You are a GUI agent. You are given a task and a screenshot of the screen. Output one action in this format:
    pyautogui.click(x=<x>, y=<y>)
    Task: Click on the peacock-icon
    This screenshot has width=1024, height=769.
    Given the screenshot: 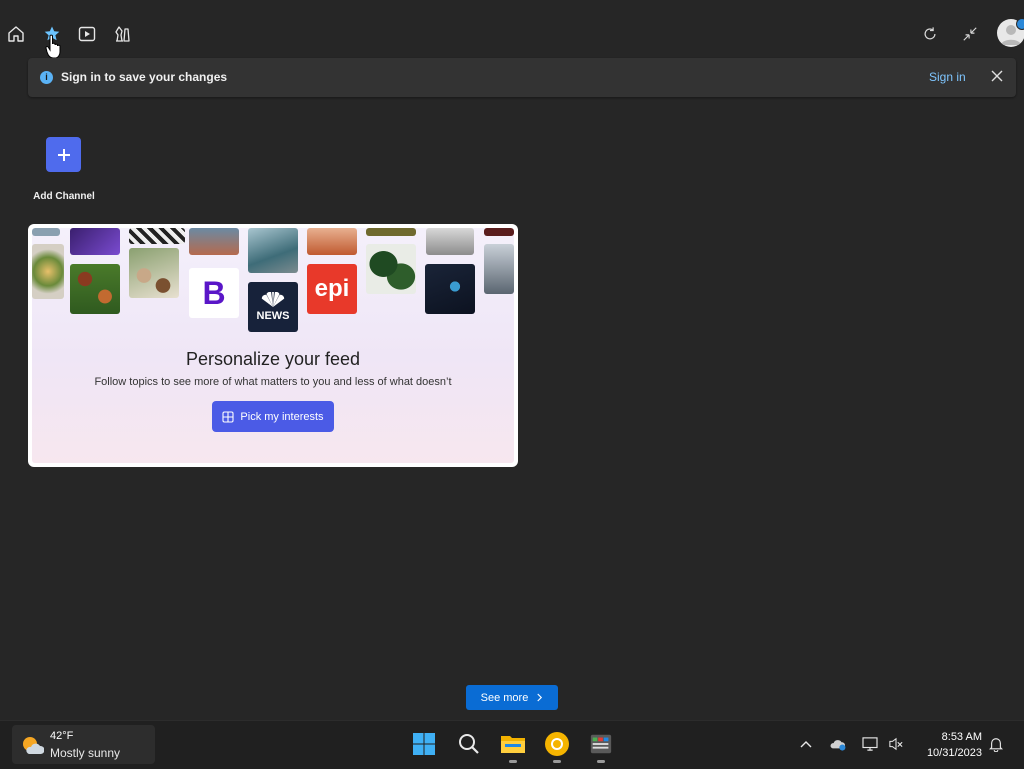 What is the action you would take?
    pyautogui.click(x=273, y=300)
    